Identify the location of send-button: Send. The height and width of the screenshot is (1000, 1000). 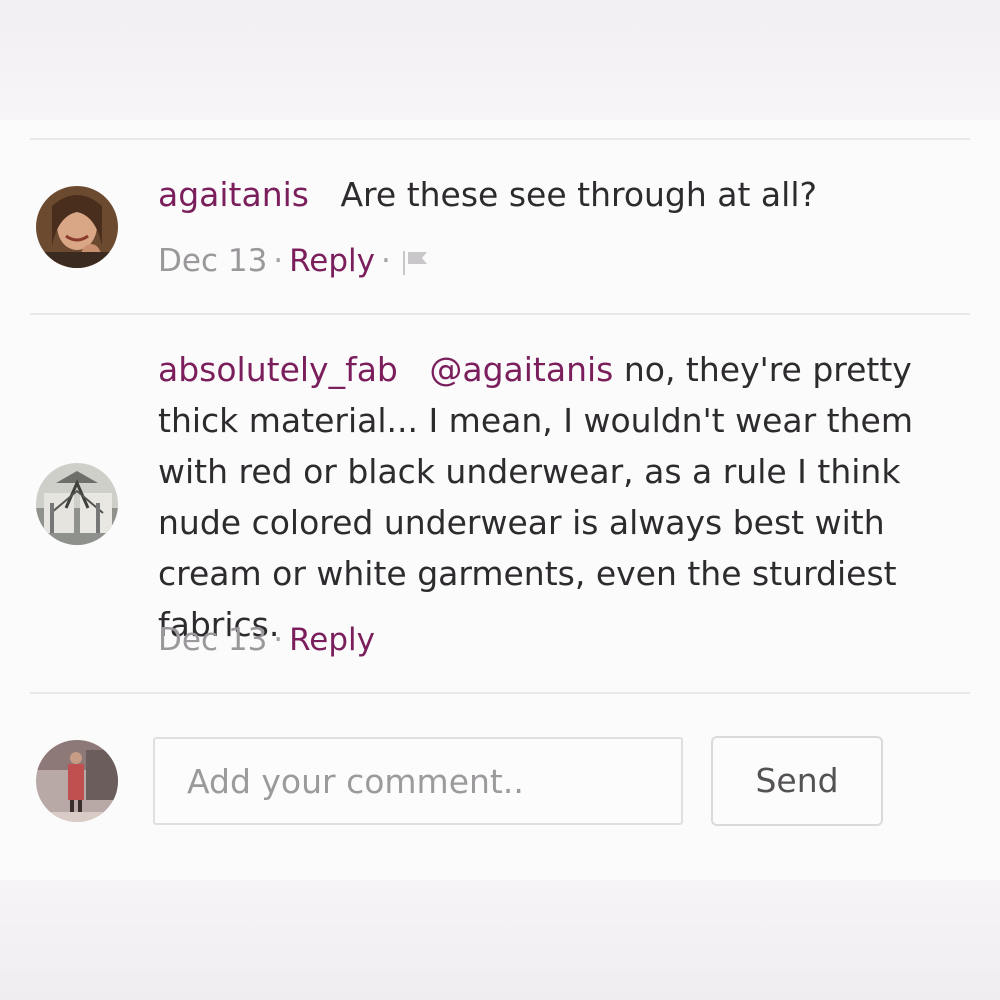
(797, 781).